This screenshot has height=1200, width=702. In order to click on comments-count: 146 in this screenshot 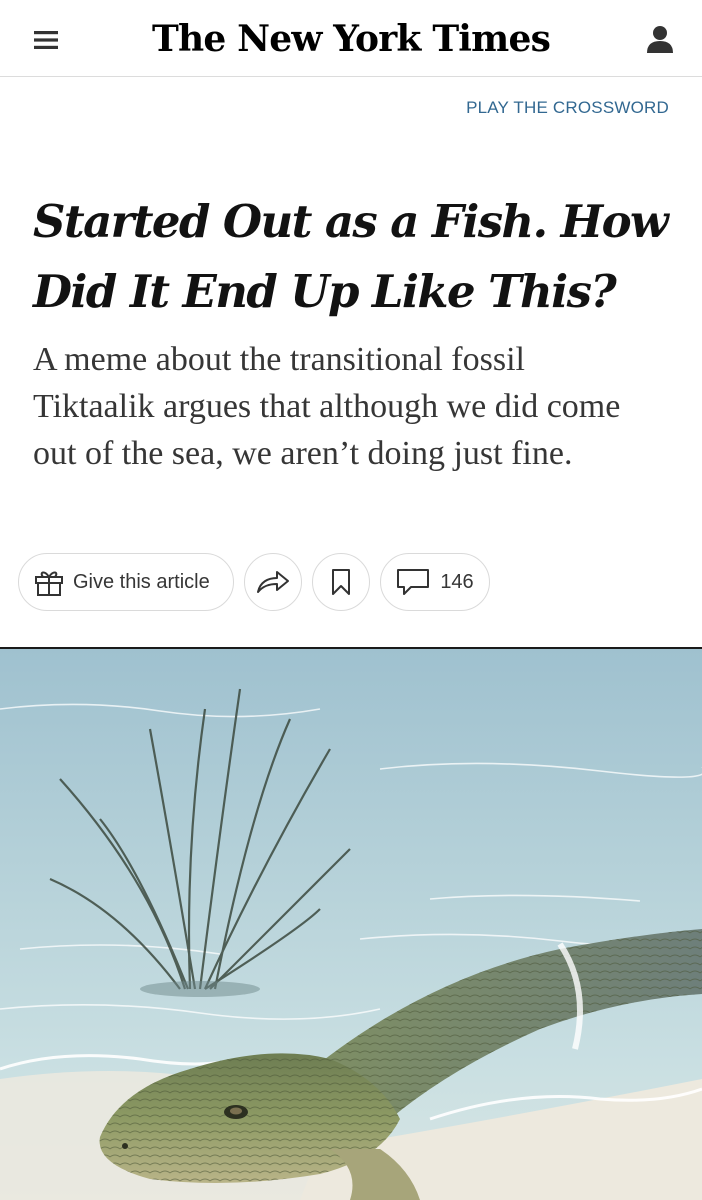, I will do `click(457, 581)`.